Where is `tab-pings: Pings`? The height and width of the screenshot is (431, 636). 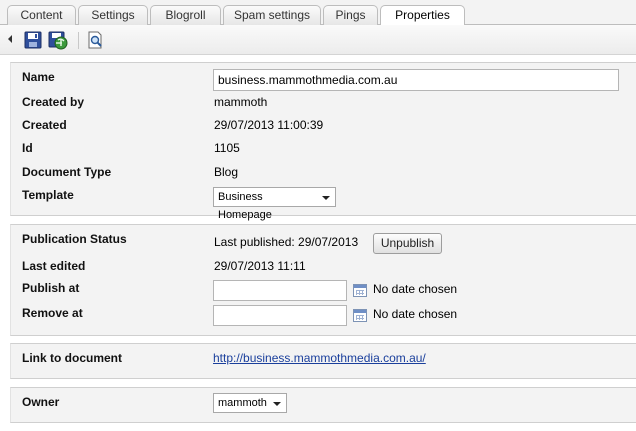 tab-pings: Pings is located at coordinates (350, 15).